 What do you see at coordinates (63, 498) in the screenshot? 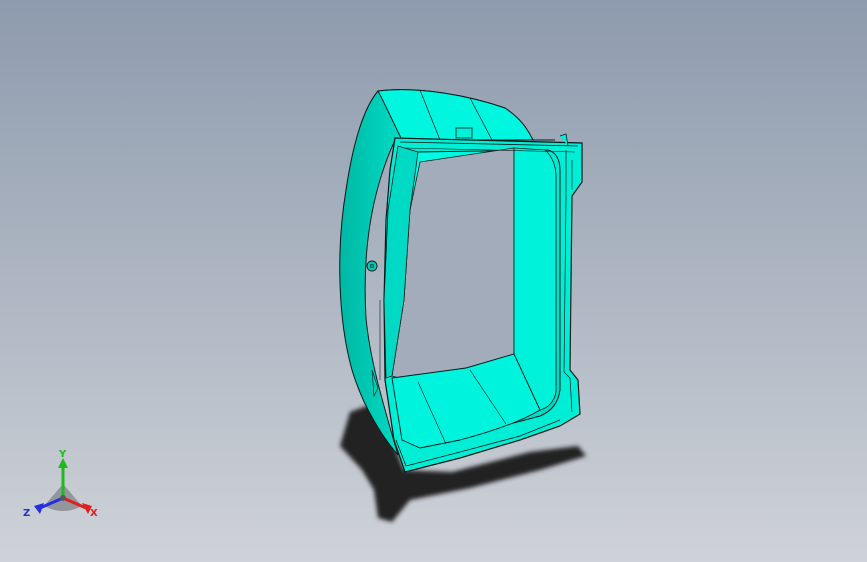
I see `triad-origin` at bounding box center [63, 498].